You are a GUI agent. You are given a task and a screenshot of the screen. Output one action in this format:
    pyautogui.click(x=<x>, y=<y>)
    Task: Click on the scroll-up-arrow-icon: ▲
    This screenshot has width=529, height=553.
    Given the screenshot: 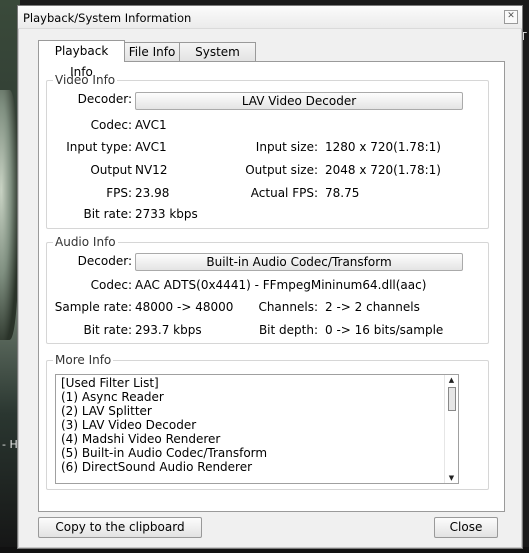 What is the action you would take?
    pyautogui.click(x=451, y=380)
    